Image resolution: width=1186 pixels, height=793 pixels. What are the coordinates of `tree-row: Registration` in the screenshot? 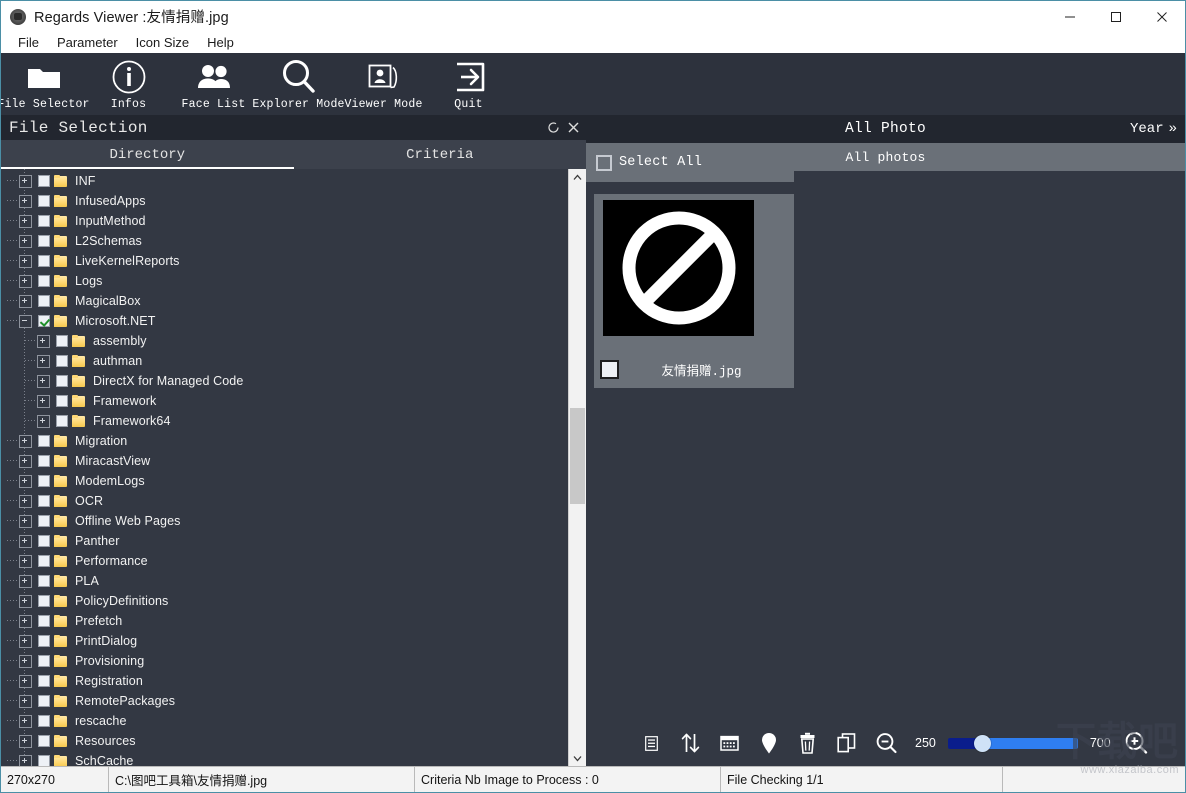 It's located at (284, 681).